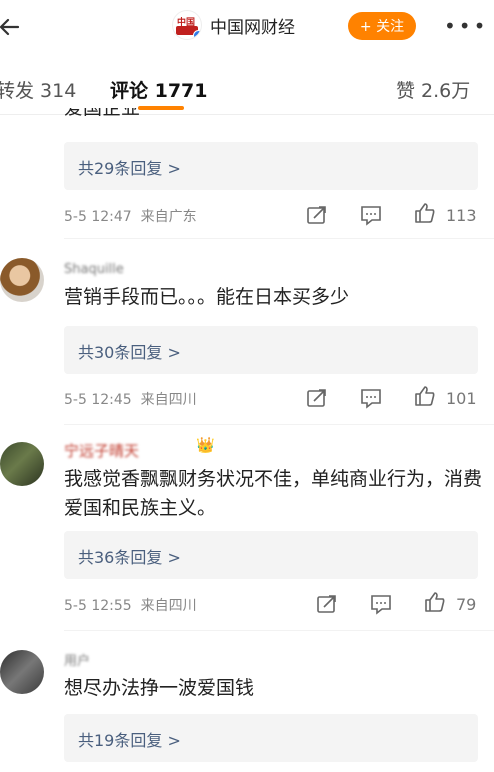  I want to click on replies-label: 共29条回复 >, so click(129, 168).